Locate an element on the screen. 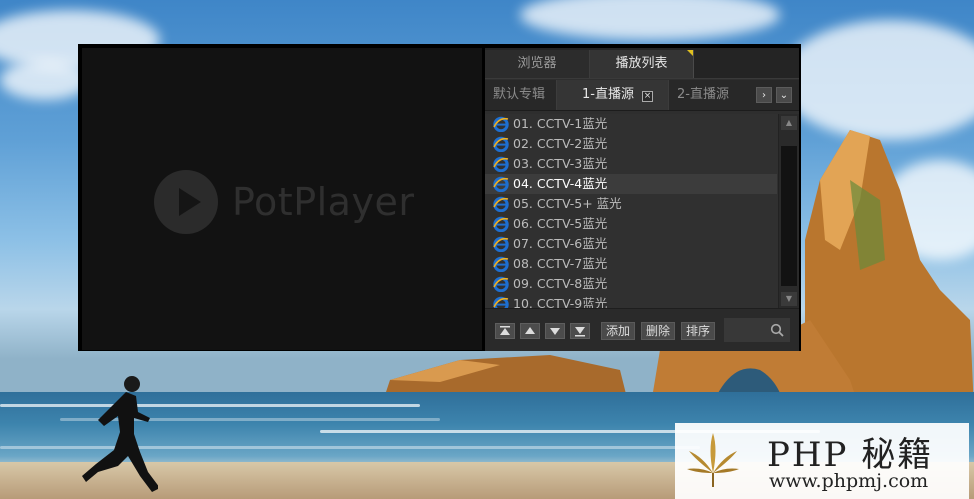  close-tab-icon: × is located at coordinates (647, 96).